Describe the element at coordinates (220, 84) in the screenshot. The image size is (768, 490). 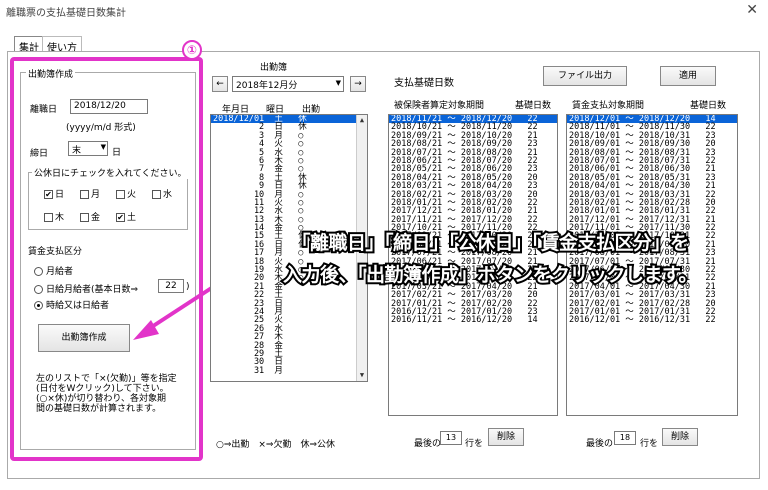
I see `prev-month-button: ←` at that location.